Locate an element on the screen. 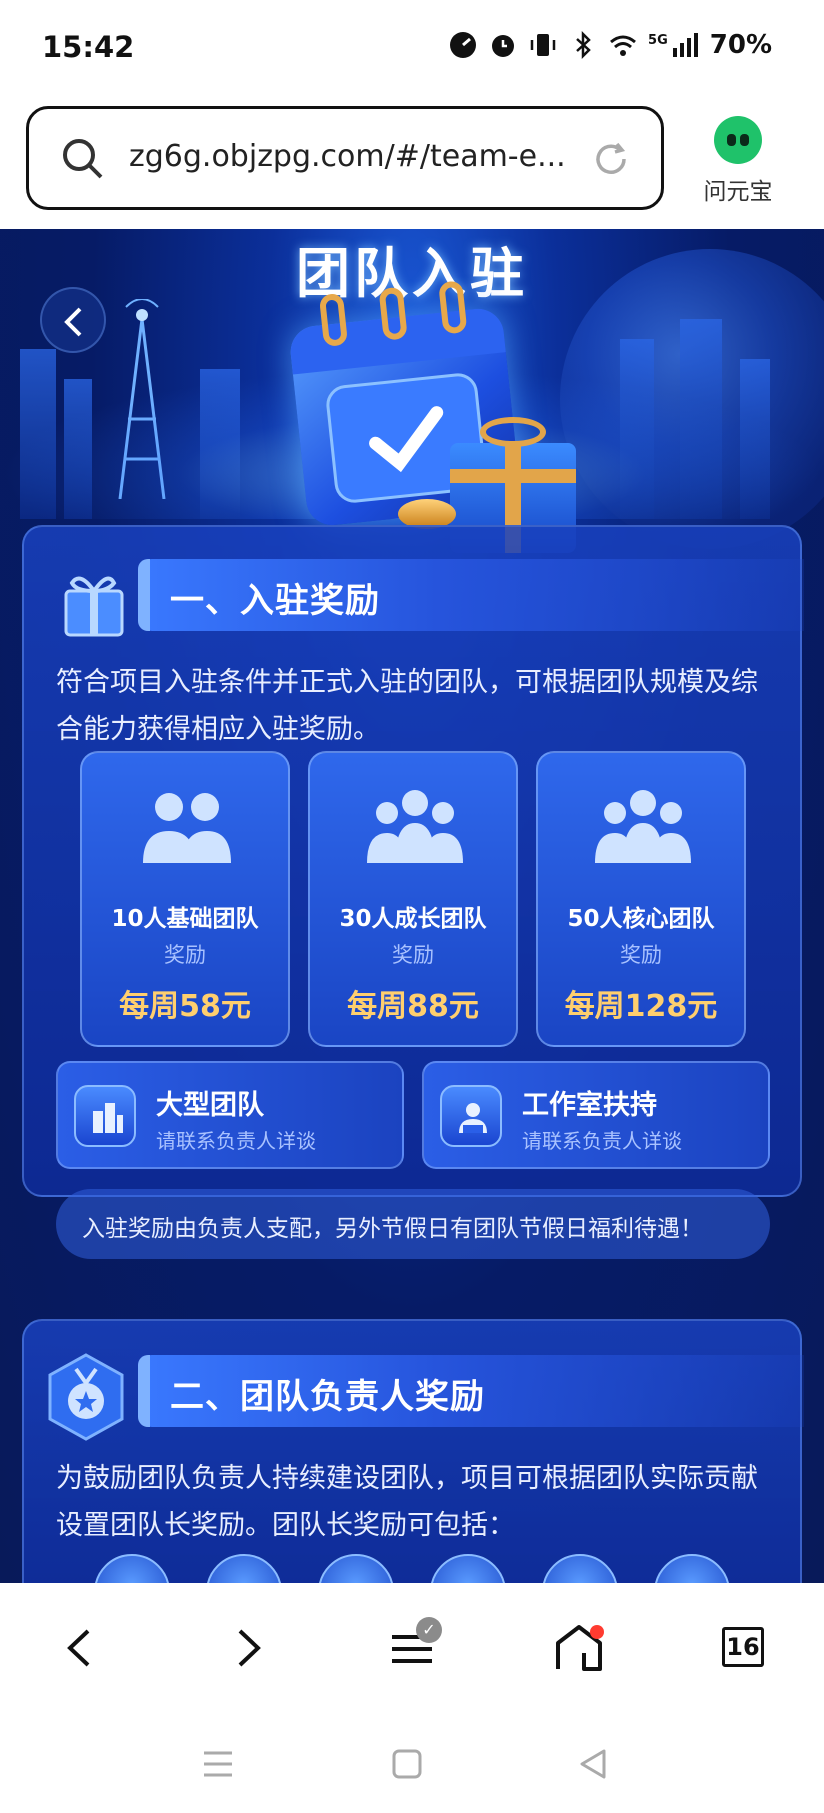 The height and width of the screenshot is (1813, 824). browser-back-button is located at coordinates (81, 1648).